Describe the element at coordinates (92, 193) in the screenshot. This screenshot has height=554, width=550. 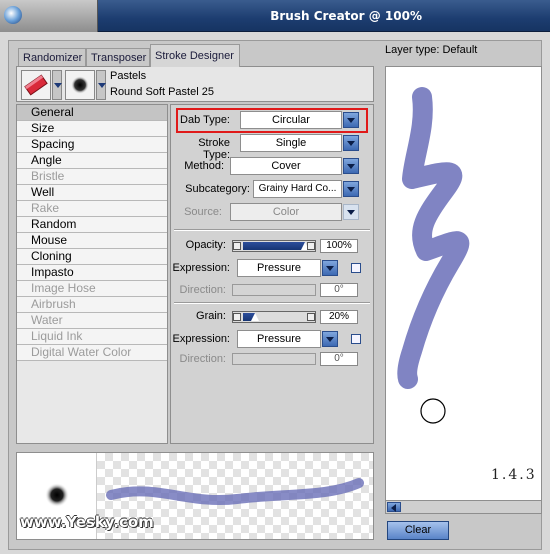
I see `category-well: Well` at that location.